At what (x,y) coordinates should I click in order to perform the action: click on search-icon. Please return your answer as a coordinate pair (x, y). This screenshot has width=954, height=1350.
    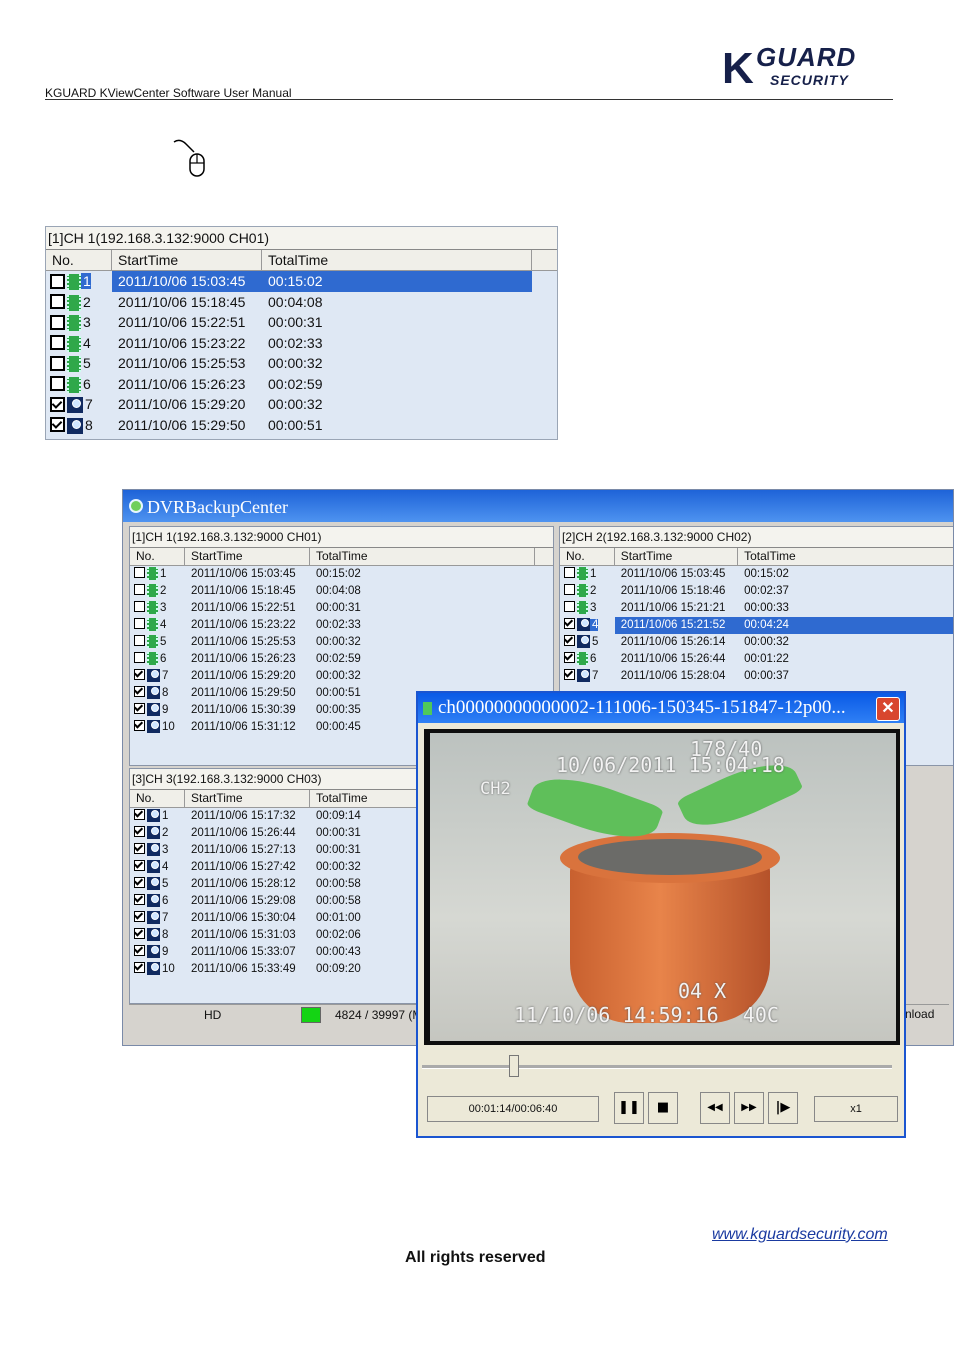
    Looking at the image, I should click on (75, 405).